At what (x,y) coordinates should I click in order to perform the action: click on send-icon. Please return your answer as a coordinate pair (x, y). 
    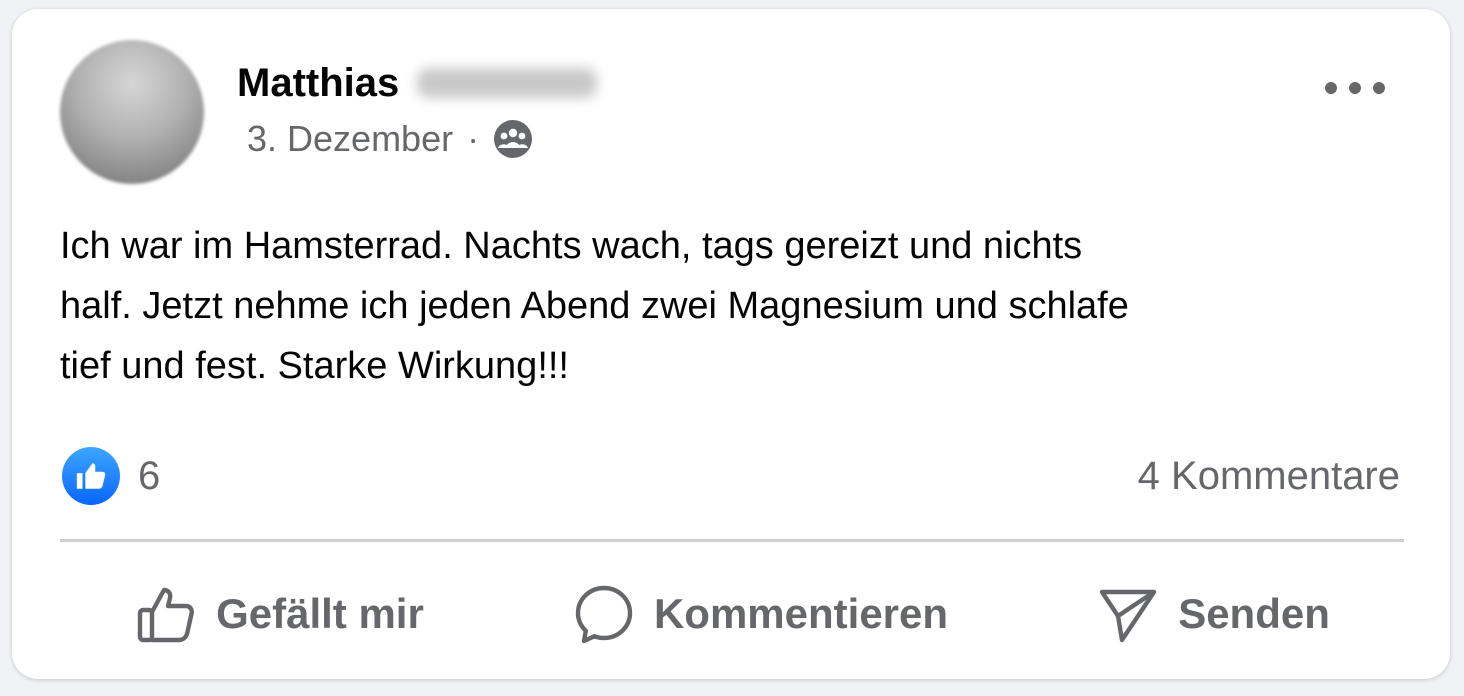
    Looking at the image, I should click on (1128, 614).